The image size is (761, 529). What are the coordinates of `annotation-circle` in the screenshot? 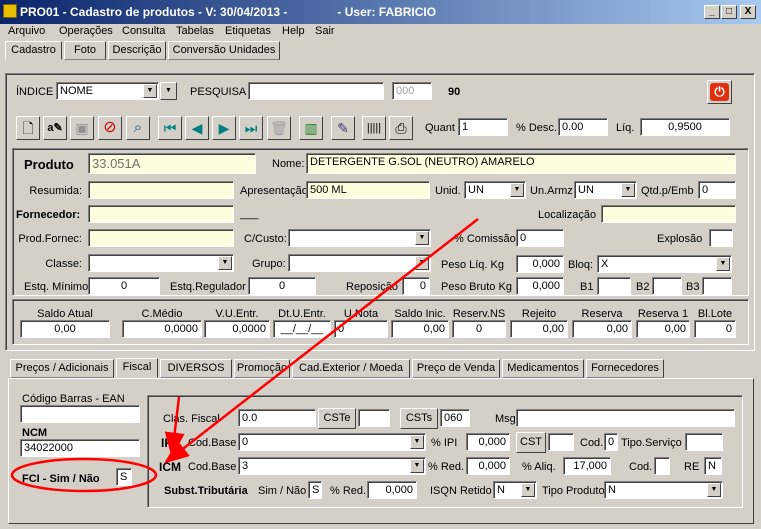 It's located at (84, 475).